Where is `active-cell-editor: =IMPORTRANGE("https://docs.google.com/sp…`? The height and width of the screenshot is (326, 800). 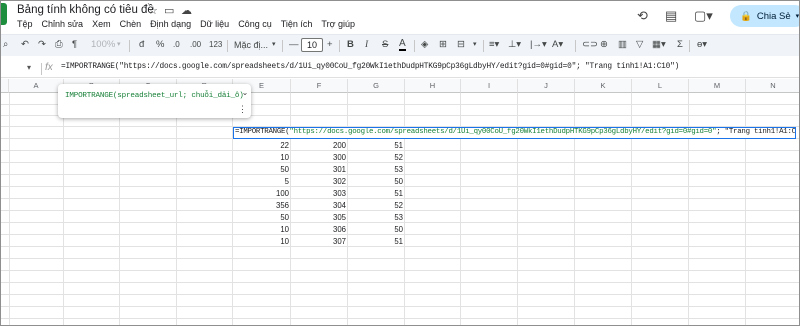
active-cell-editor: =IMPORTRANGE("https://docs.google.com/sp… is located at coordinates (514, 133).